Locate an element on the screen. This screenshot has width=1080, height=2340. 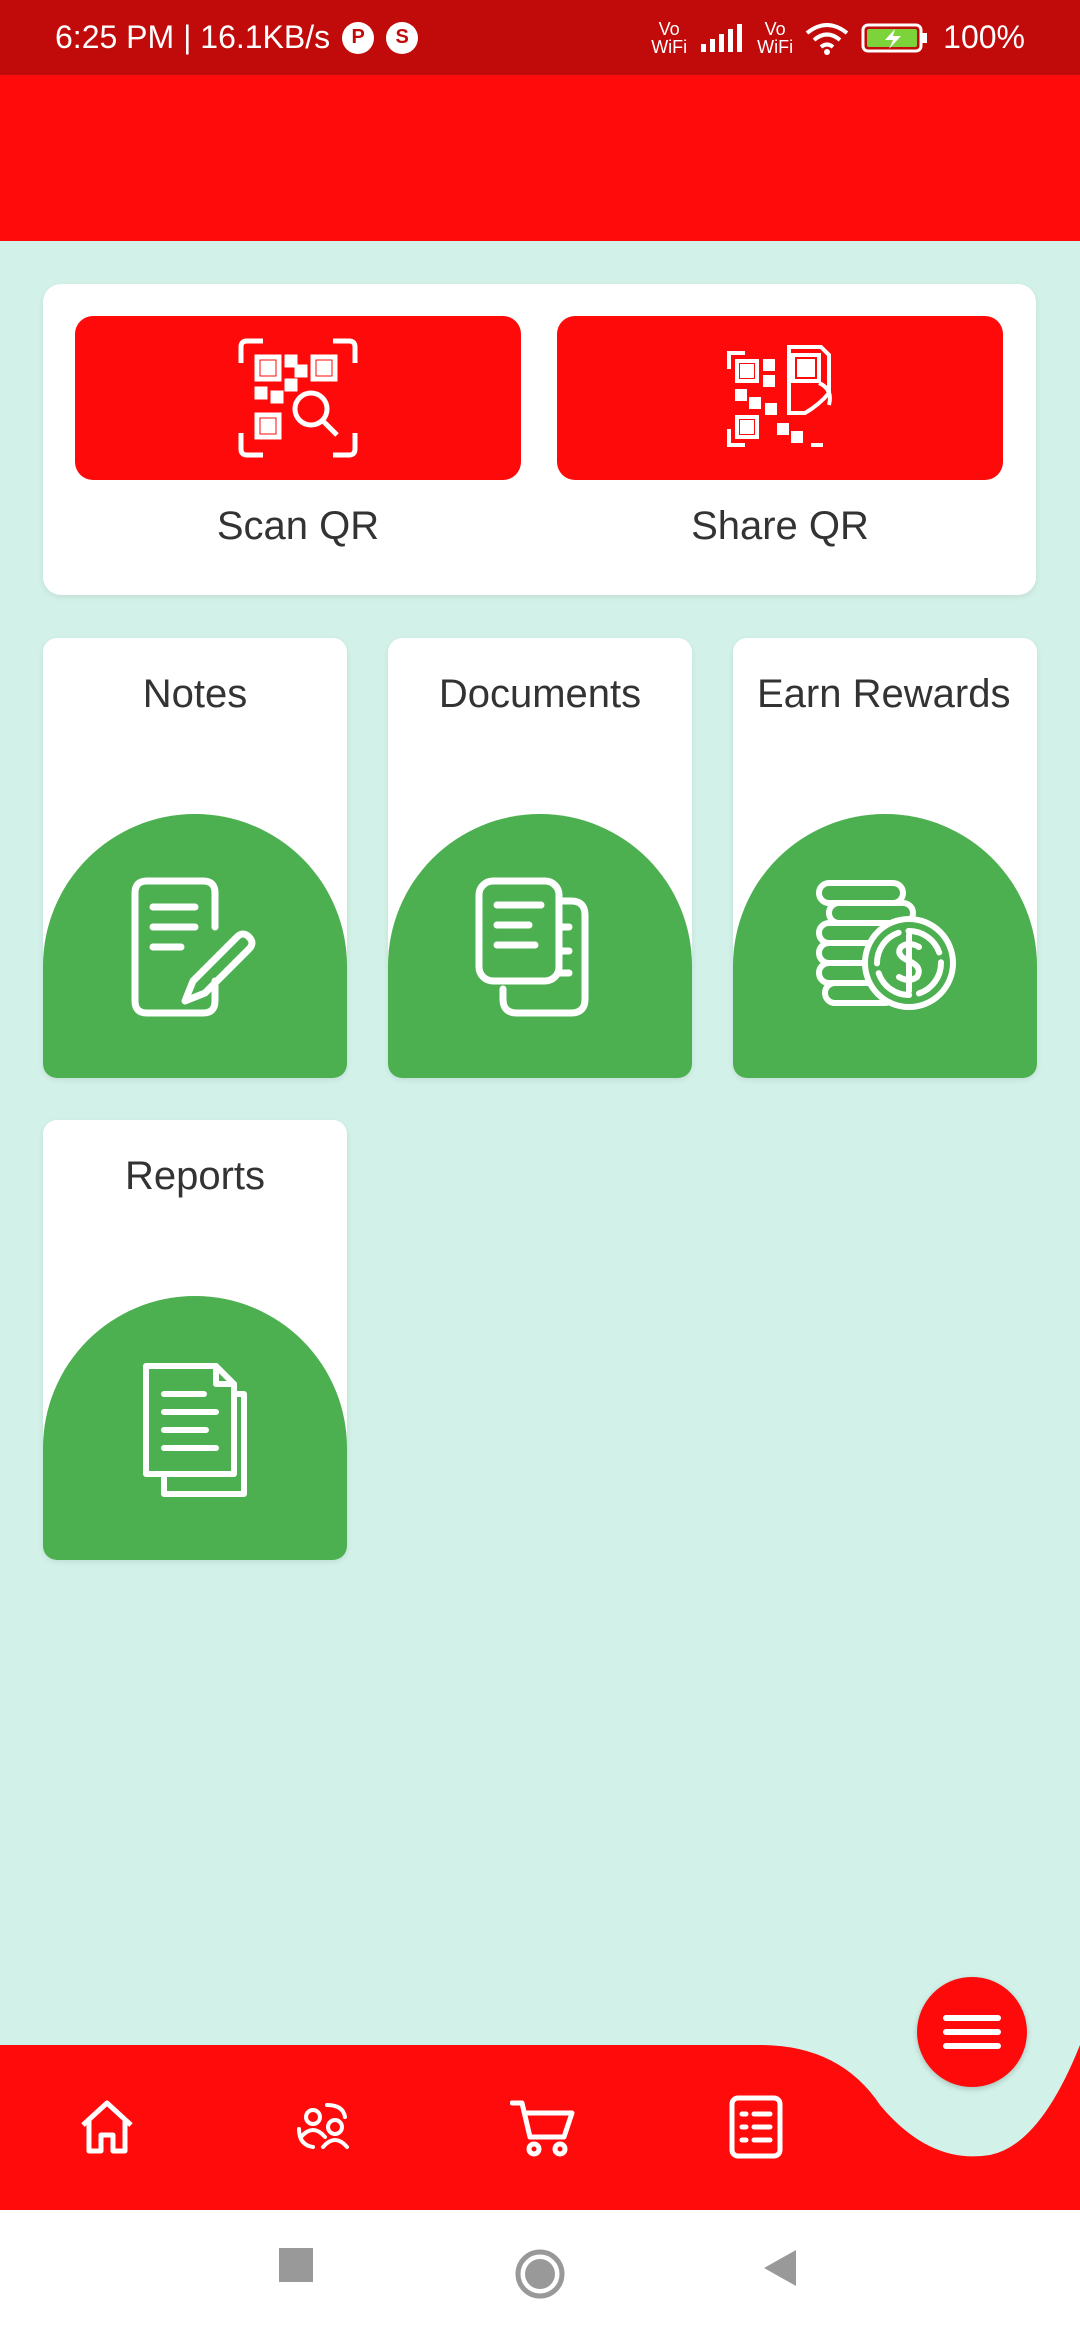
cart-icon is located at coordinates (542, 2128).